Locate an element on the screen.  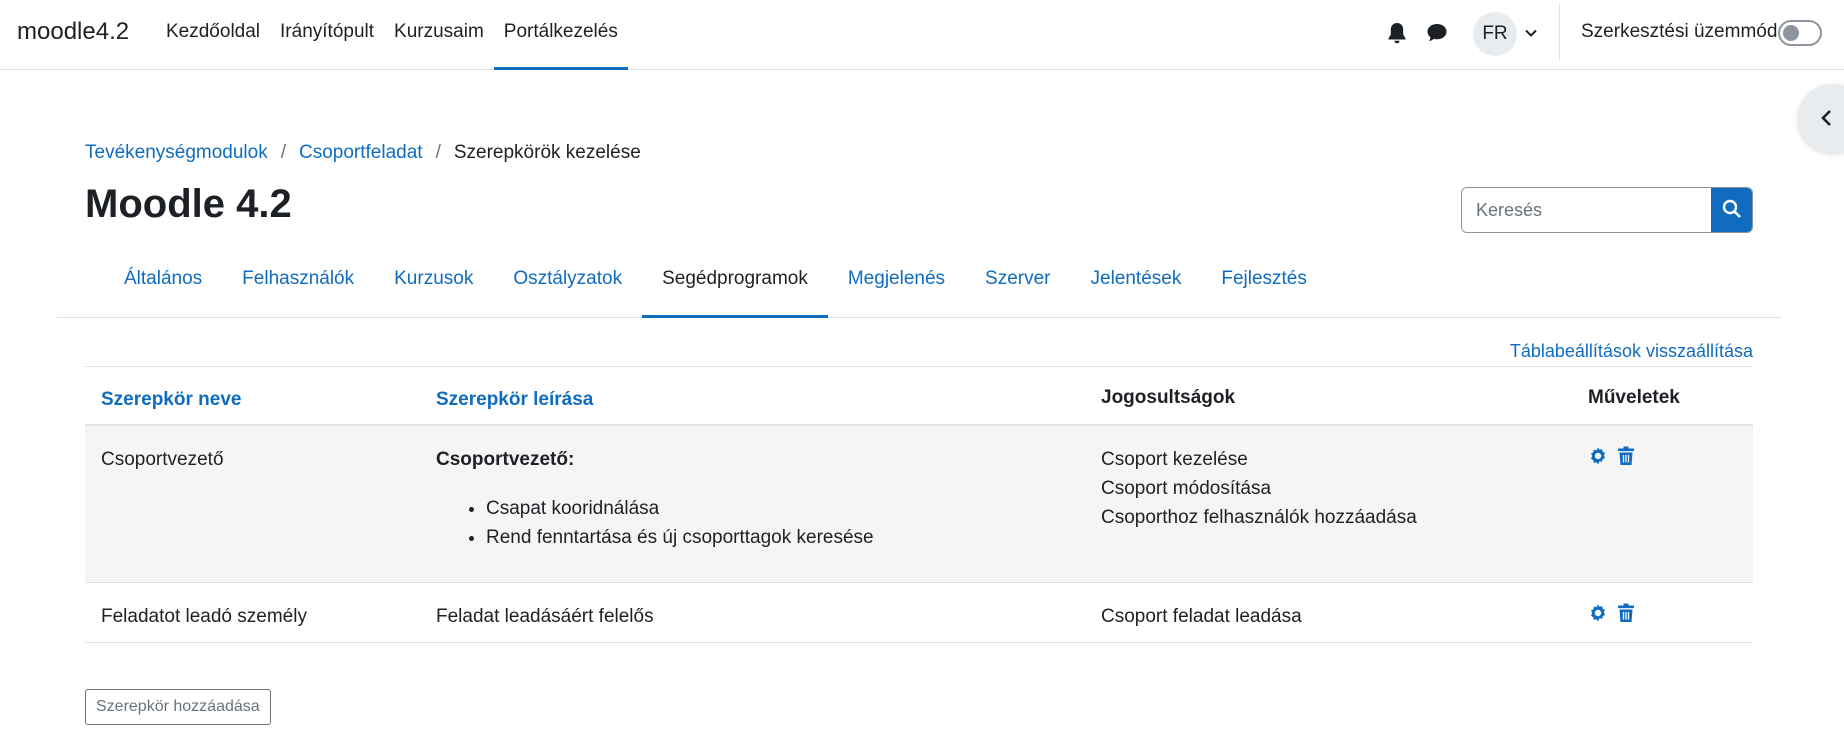
permission-item: Csoport kezelése is located at coordinates (1174, 459).